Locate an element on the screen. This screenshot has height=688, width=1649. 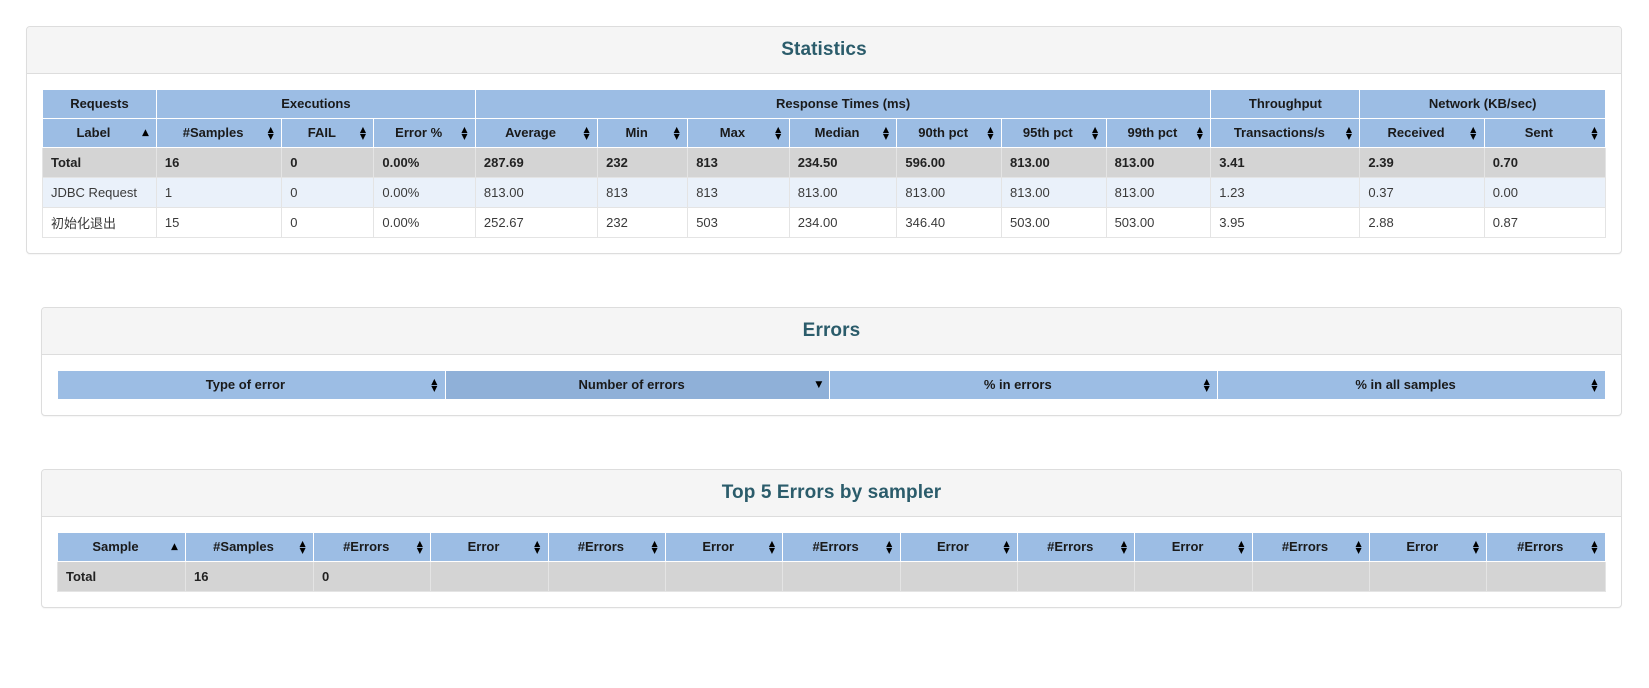
statistics-cell: 1 is located at coordinates (219, 192).